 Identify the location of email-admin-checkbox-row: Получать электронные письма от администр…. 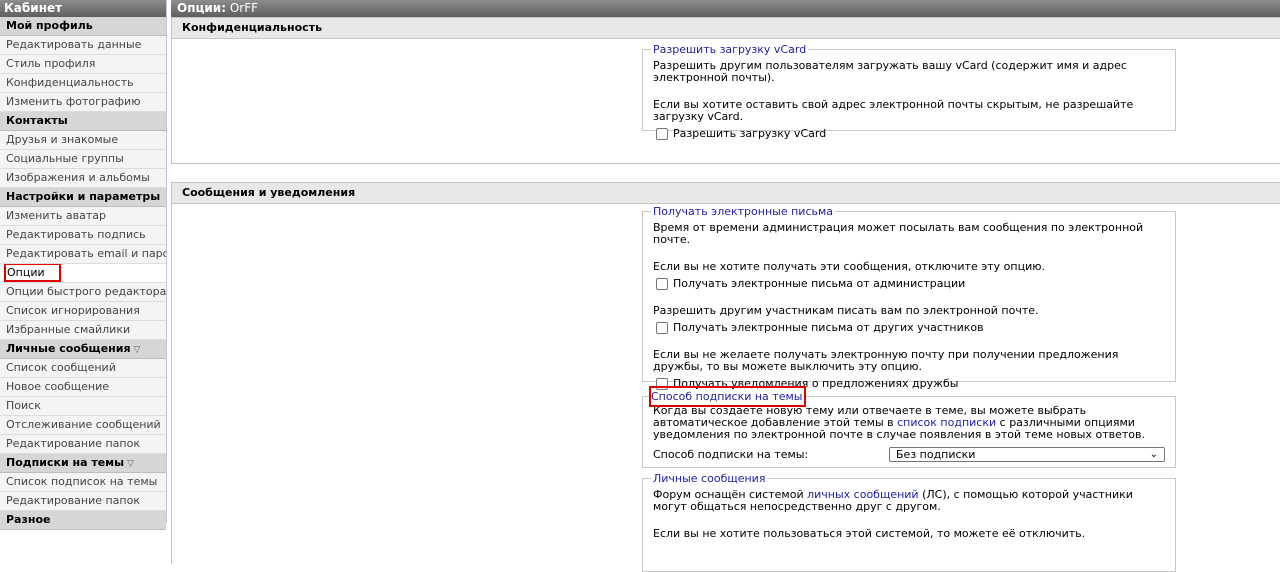
(910, 283).